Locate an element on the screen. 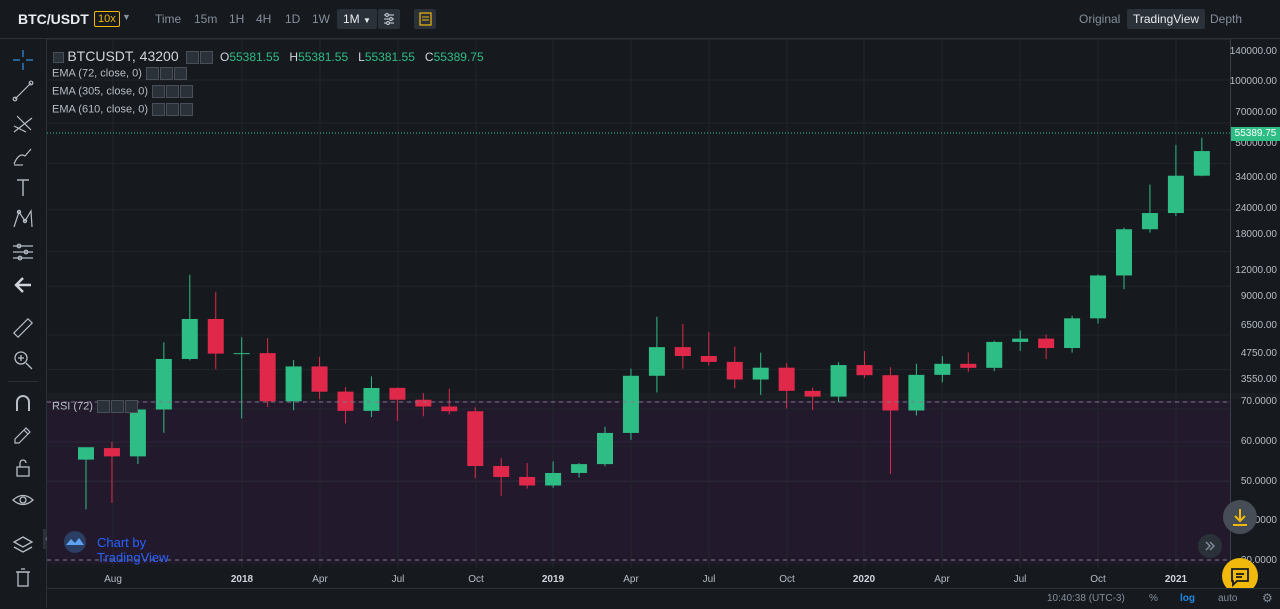  price-tick: 18000.00 is located at coordinates (1256, 234).